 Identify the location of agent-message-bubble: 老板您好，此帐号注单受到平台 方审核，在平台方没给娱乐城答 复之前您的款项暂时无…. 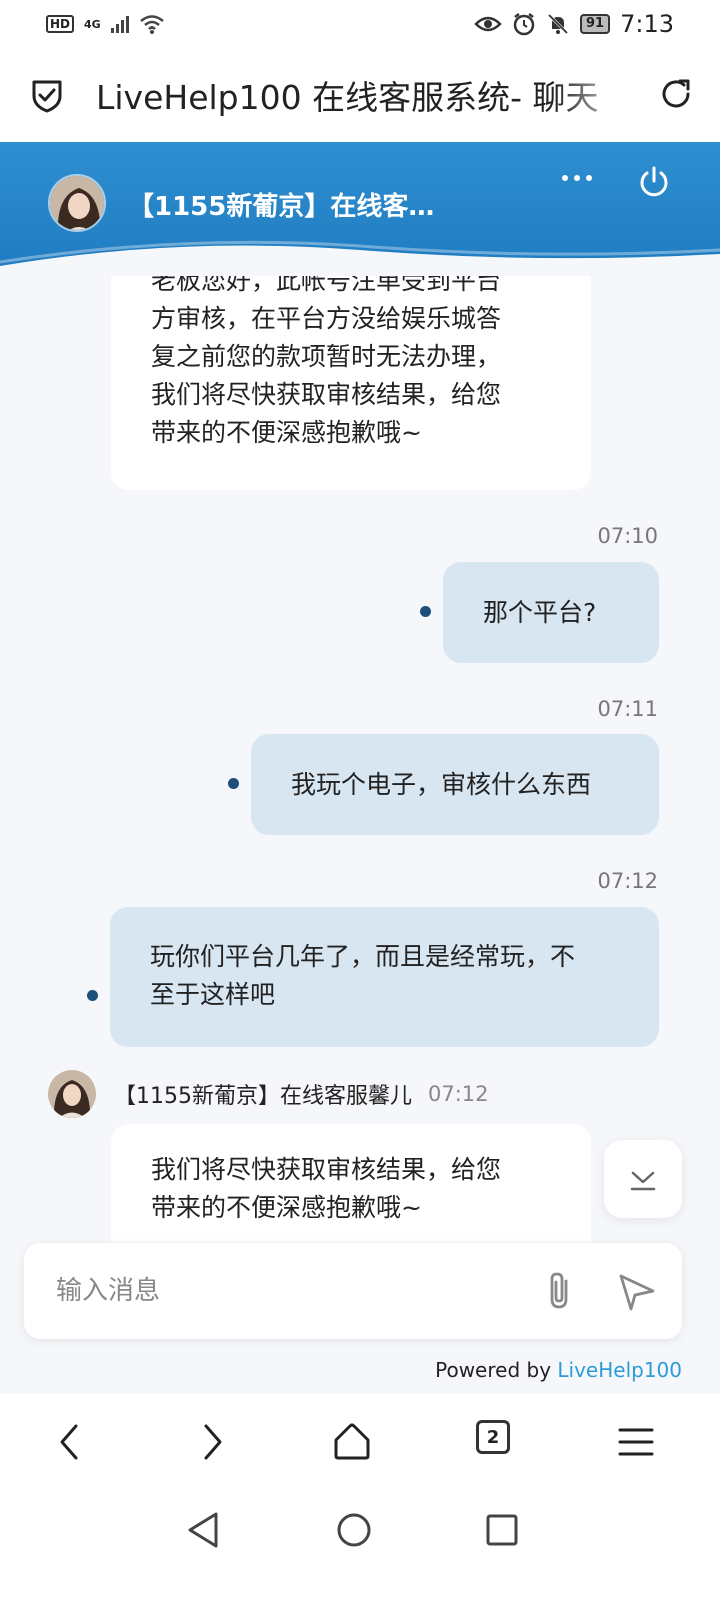
(351, 383).